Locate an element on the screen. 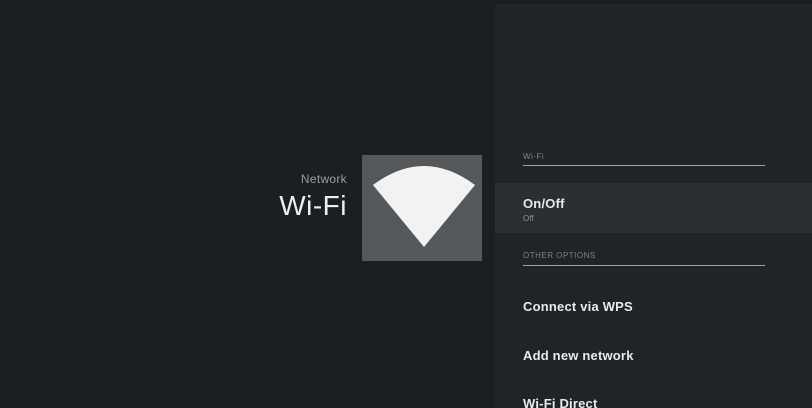  wifi-tile is located at coordinates (422, 208).